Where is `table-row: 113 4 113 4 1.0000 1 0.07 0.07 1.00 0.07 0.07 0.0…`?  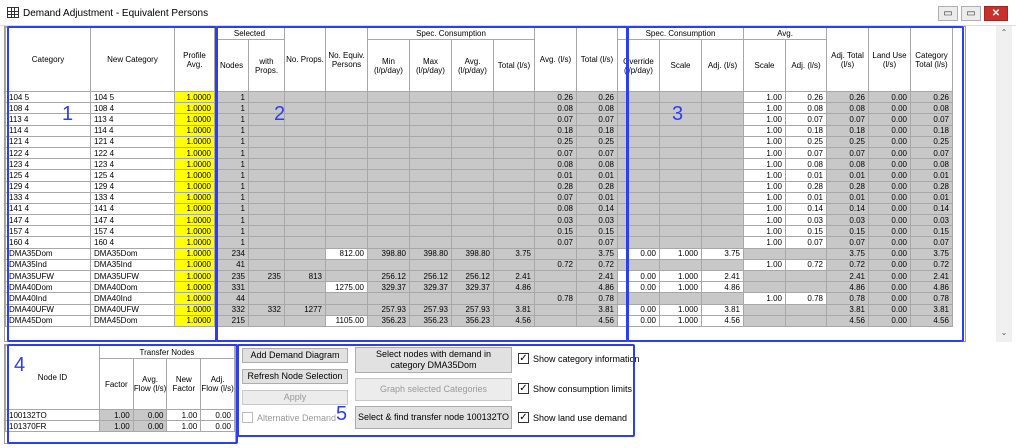
table-row: 113 4 113 4 1.0000 1 0.07 0.07 1.00 0.07 0.07 0.0… is located at coordinates (479, 119).